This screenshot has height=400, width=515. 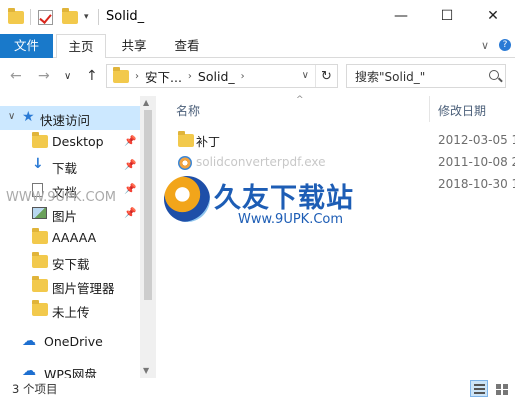 What do you see at coordinates (187, 46) in the screenshot?
I see `tab-view: 查看` at bounding box center [187, 46].